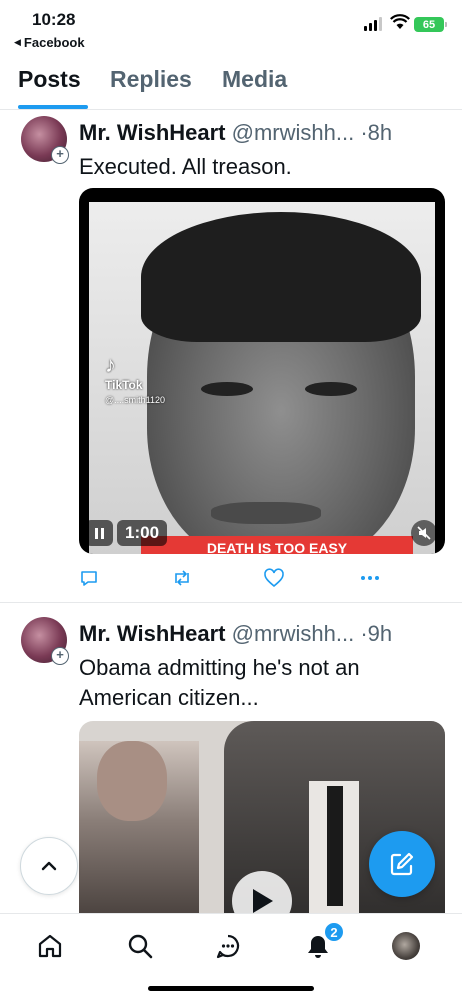  Describe the element at coordinates (400, 21) in the screenshot. I see `wifi-icon` at that location.